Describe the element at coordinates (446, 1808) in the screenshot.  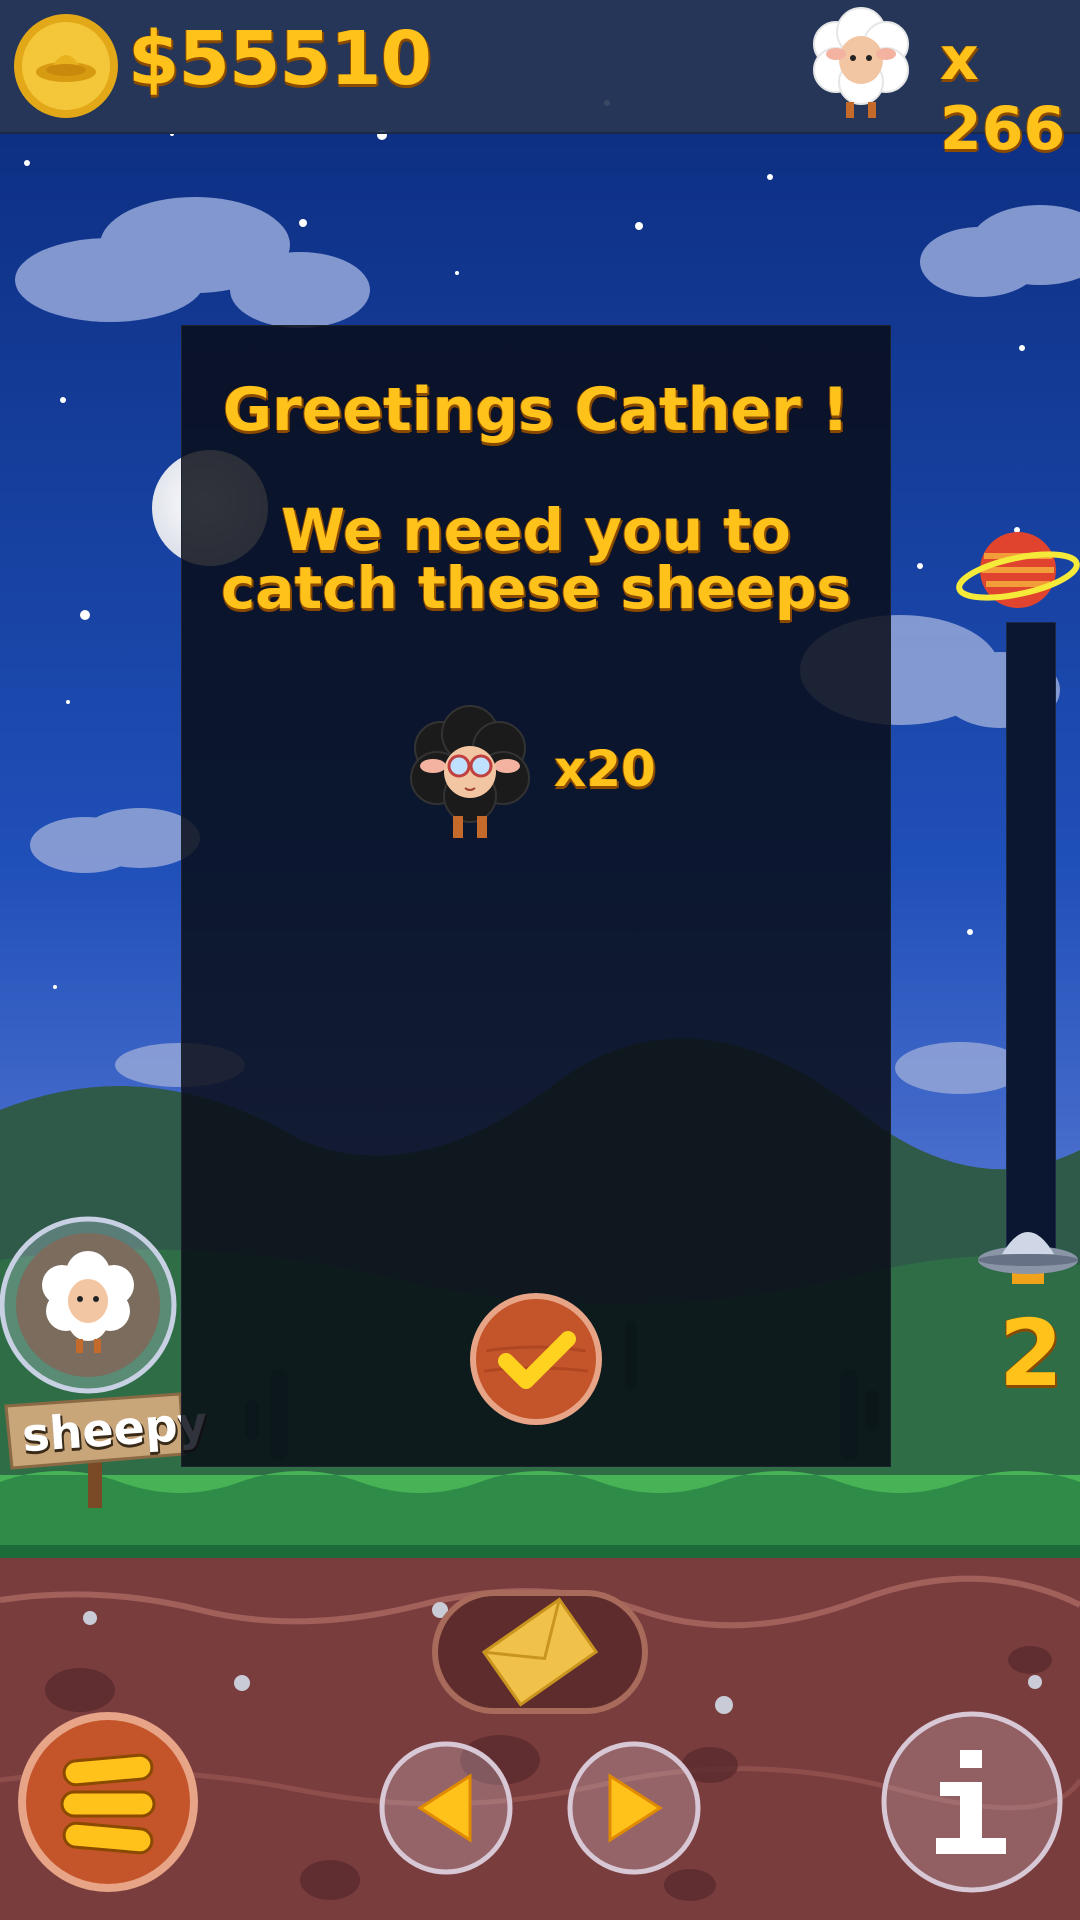
I see `previous-button` at that location.